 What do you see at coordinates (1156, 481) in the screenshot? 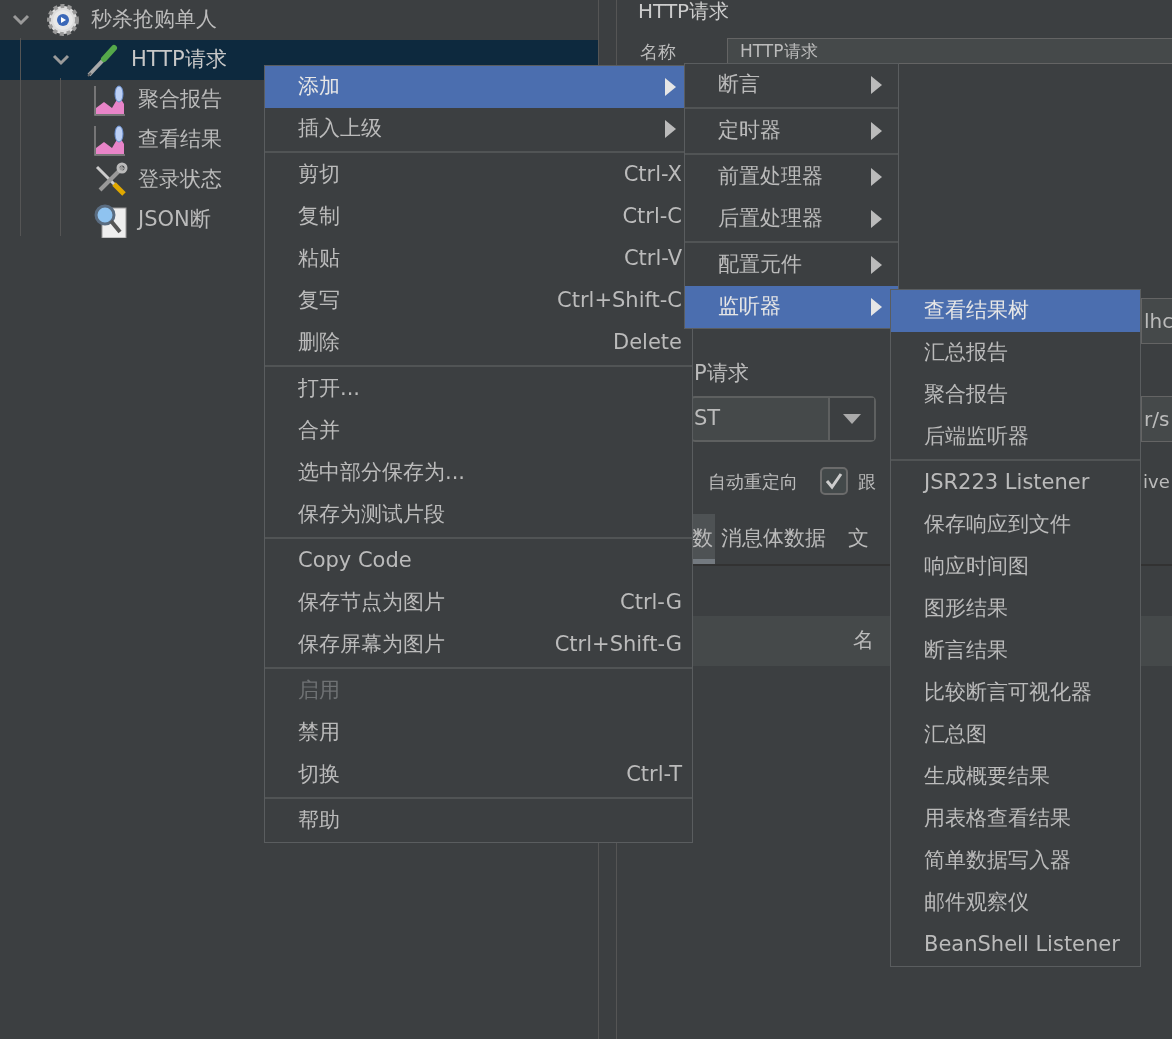
I see `checkbox-label: ive` at bounding box center [1156, 481].